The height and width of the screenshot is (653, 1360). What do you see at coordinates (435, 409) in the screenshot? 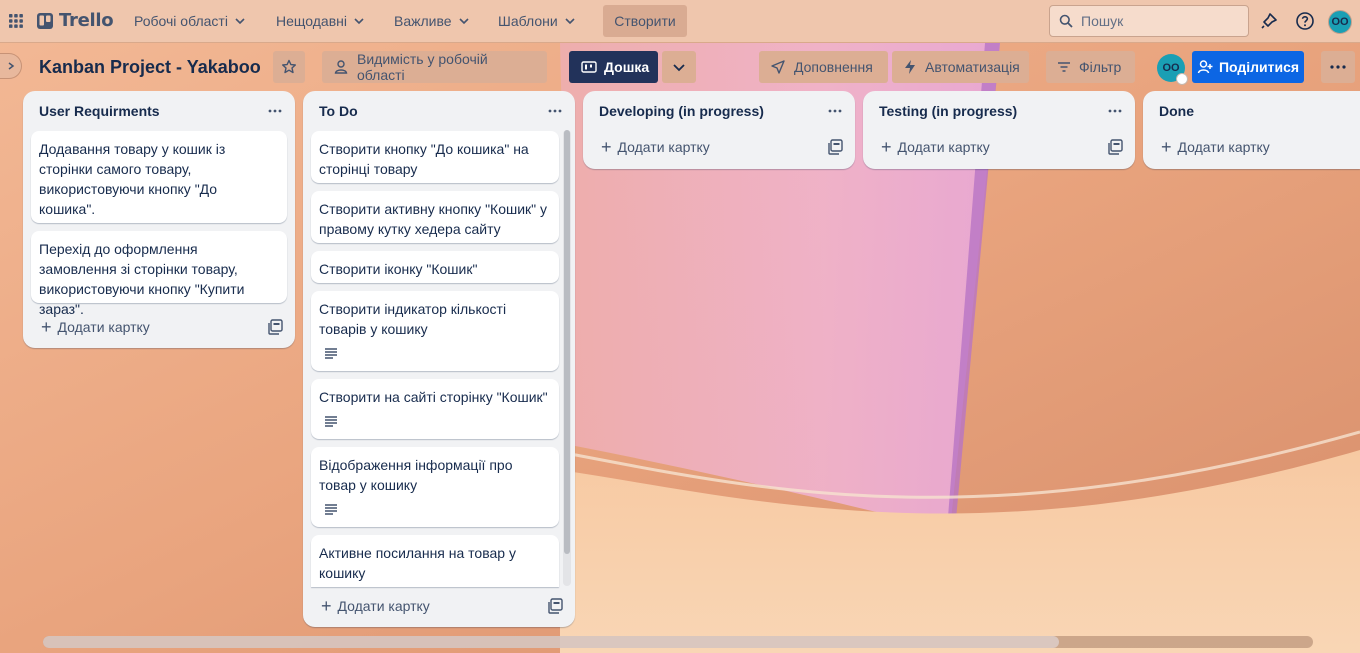
I see `card: Створити на сайті сторінку "Кошик"` at bounding box center [435, 409].